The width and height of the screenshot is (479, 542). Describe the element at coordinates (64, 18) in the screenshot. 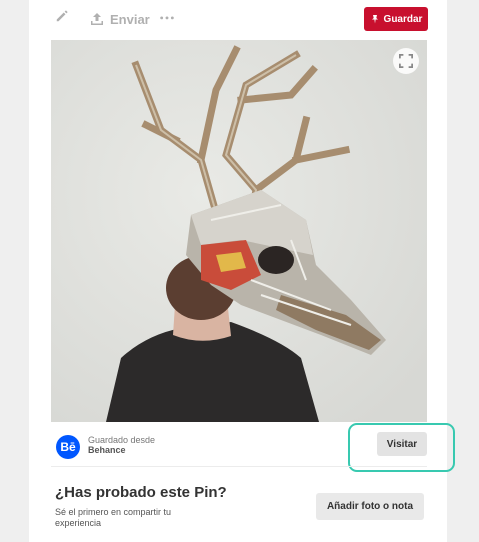

I see `pencil-icon` at that location.